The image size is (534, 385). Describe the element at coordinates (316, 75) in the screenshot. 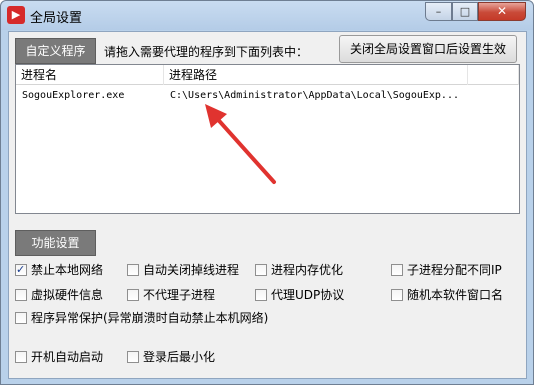

I see `column-header-process-path: 进程路径` at that location.